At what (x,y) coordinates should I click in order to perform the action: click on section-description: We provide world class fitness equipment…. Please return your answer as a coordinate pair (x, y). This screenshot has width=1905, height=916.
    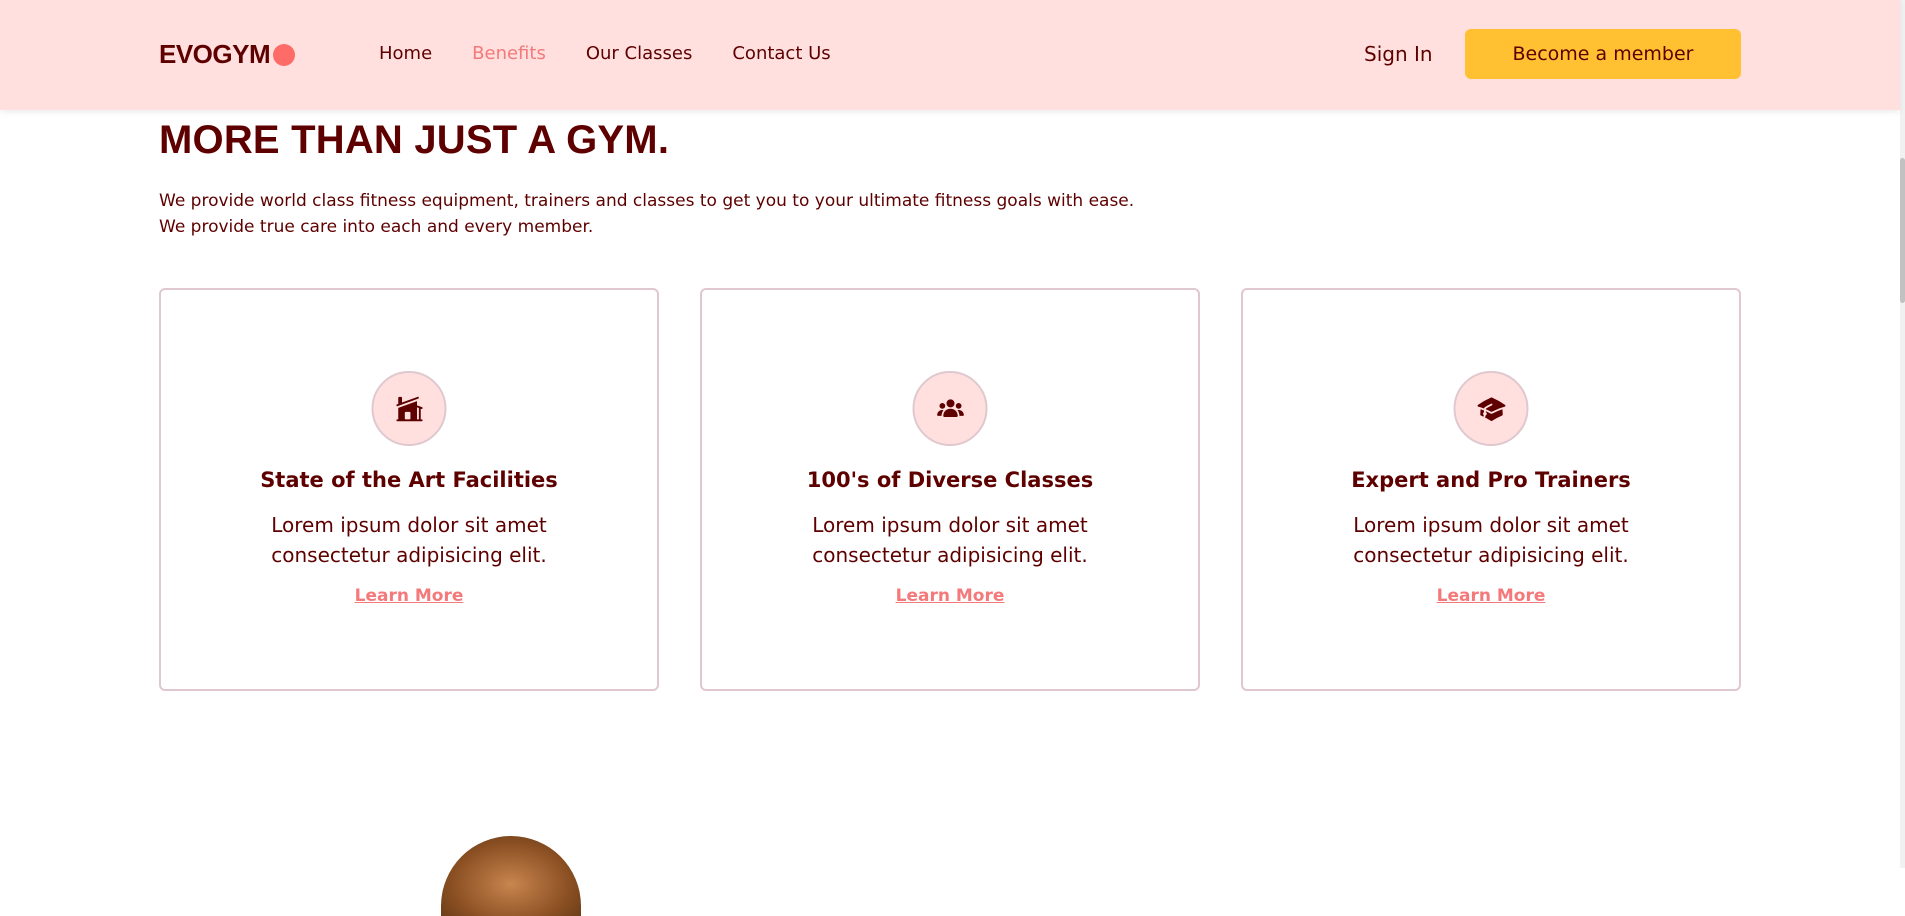
    Looking at the image, I should click on (646, 214).